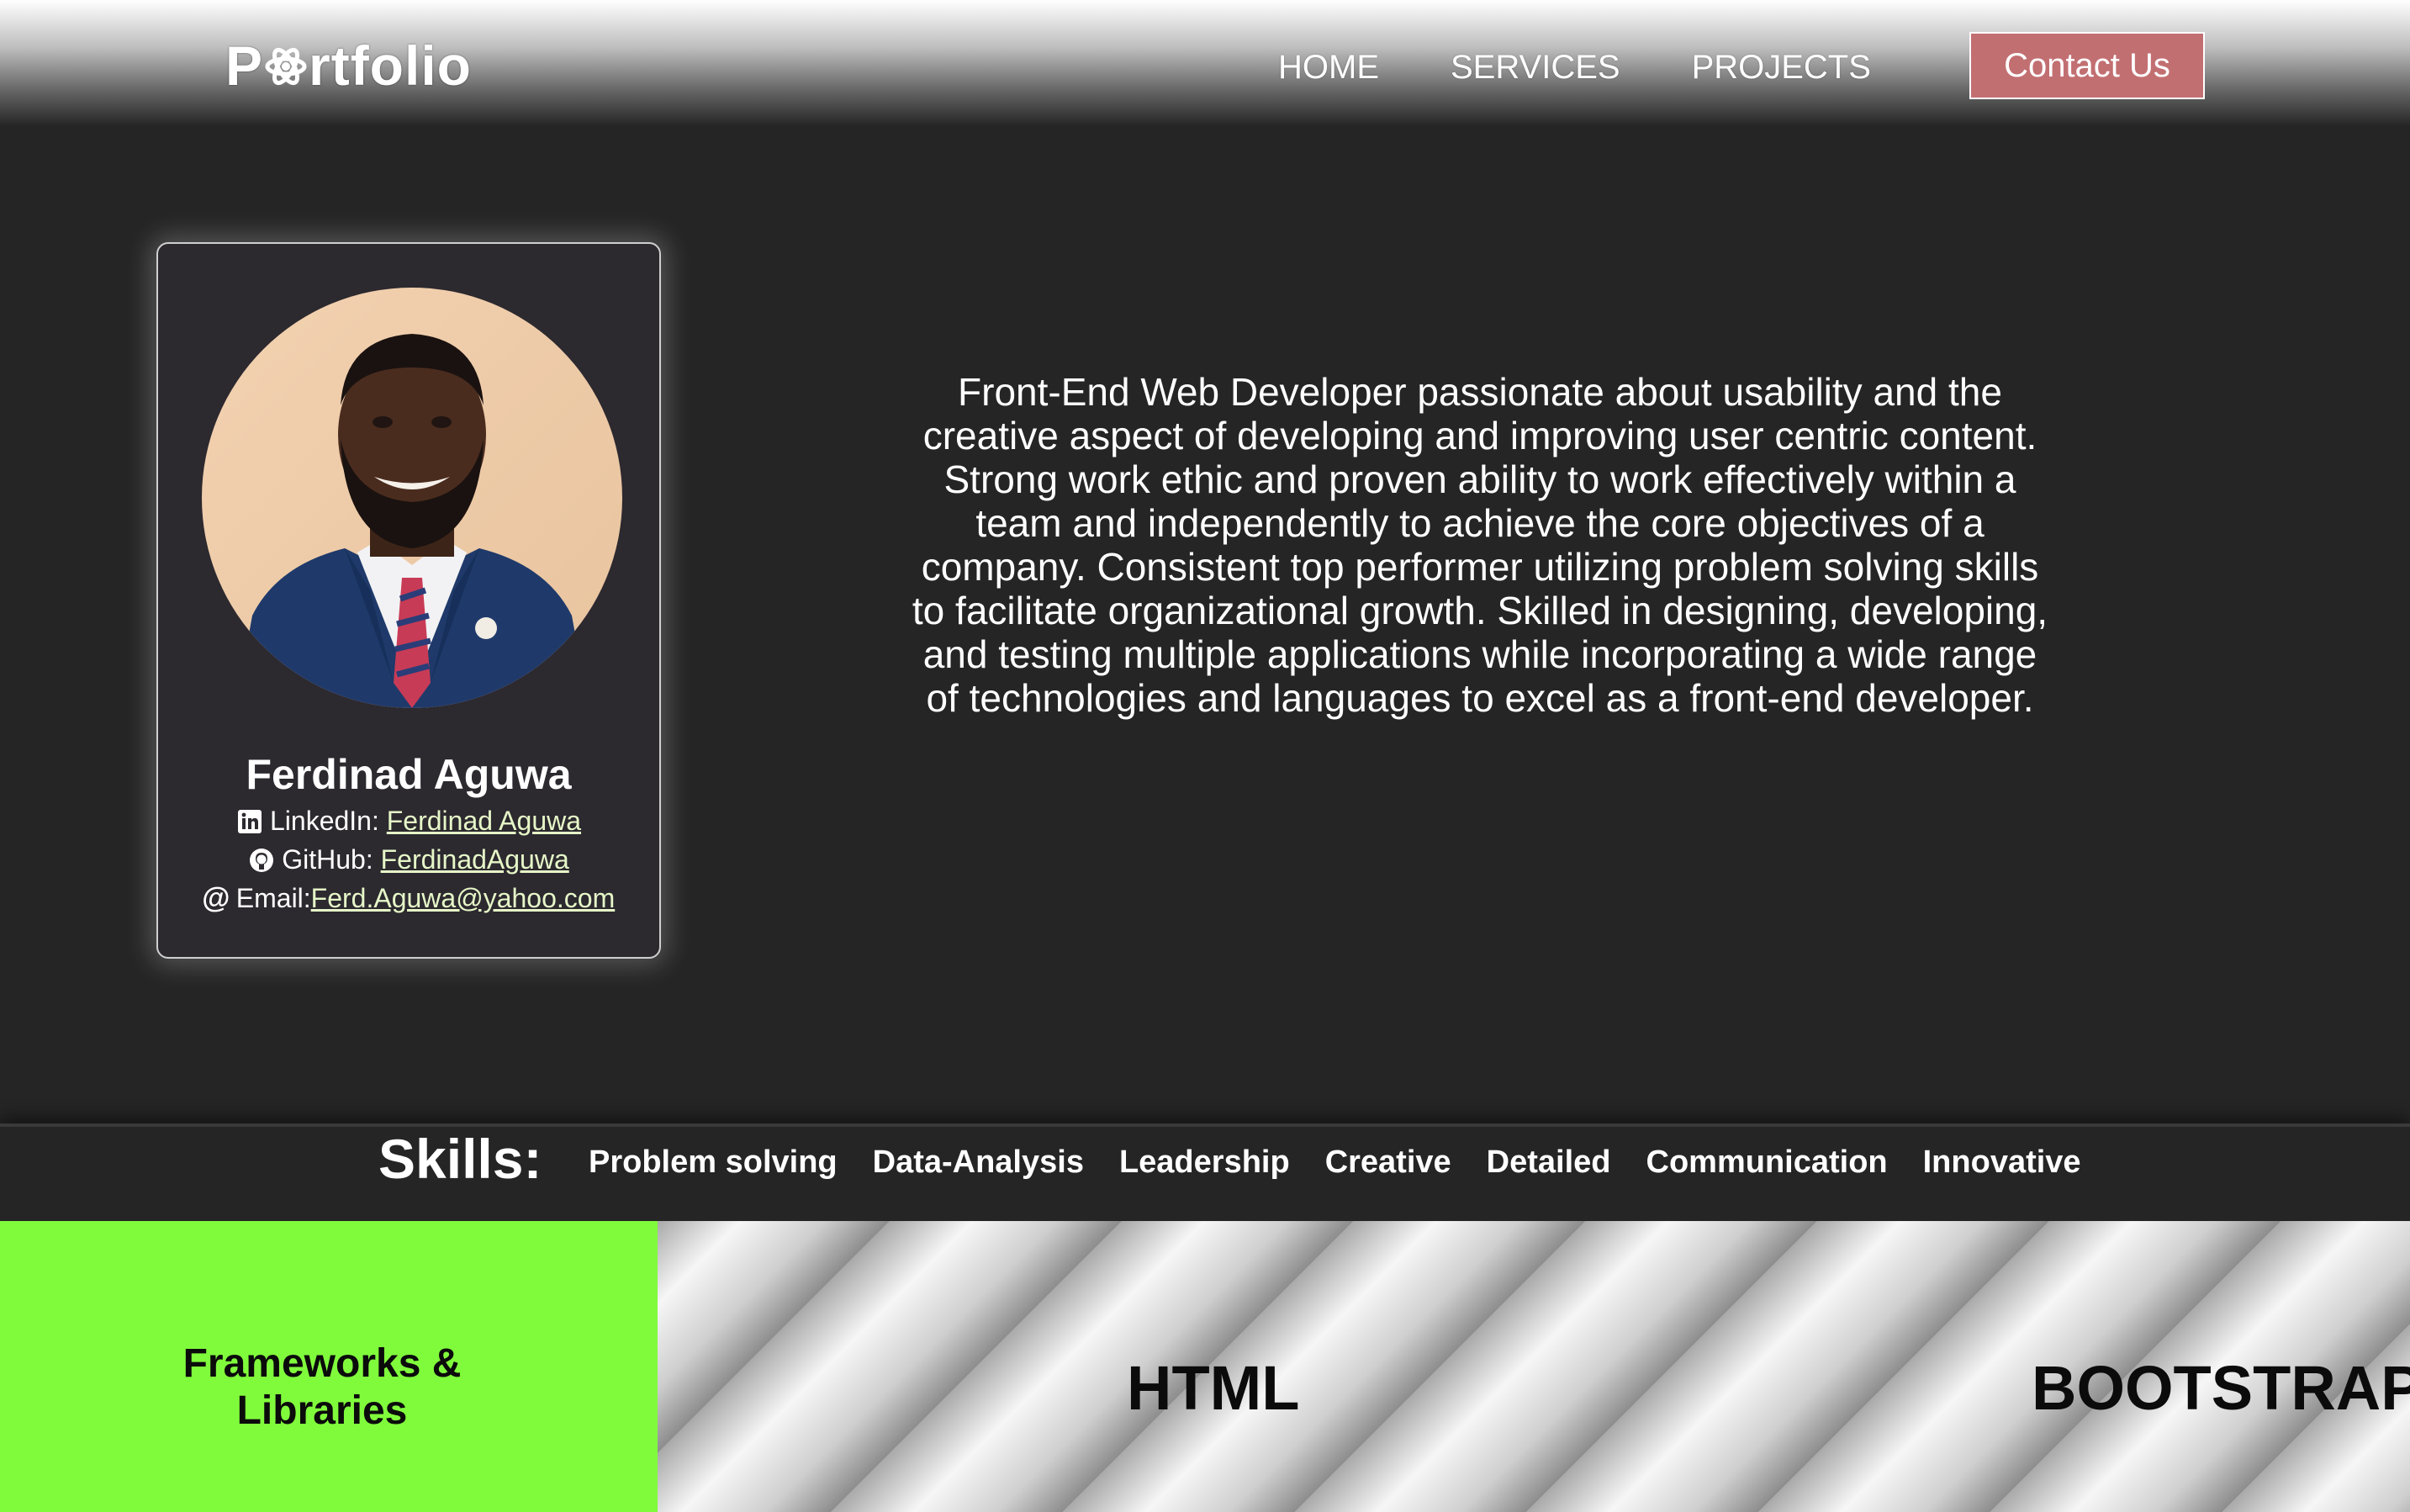  Describe the element at coordinates (484, 821) in the screenshot. I see `linkedin-link: Ferdinad Aguwa` at that location.